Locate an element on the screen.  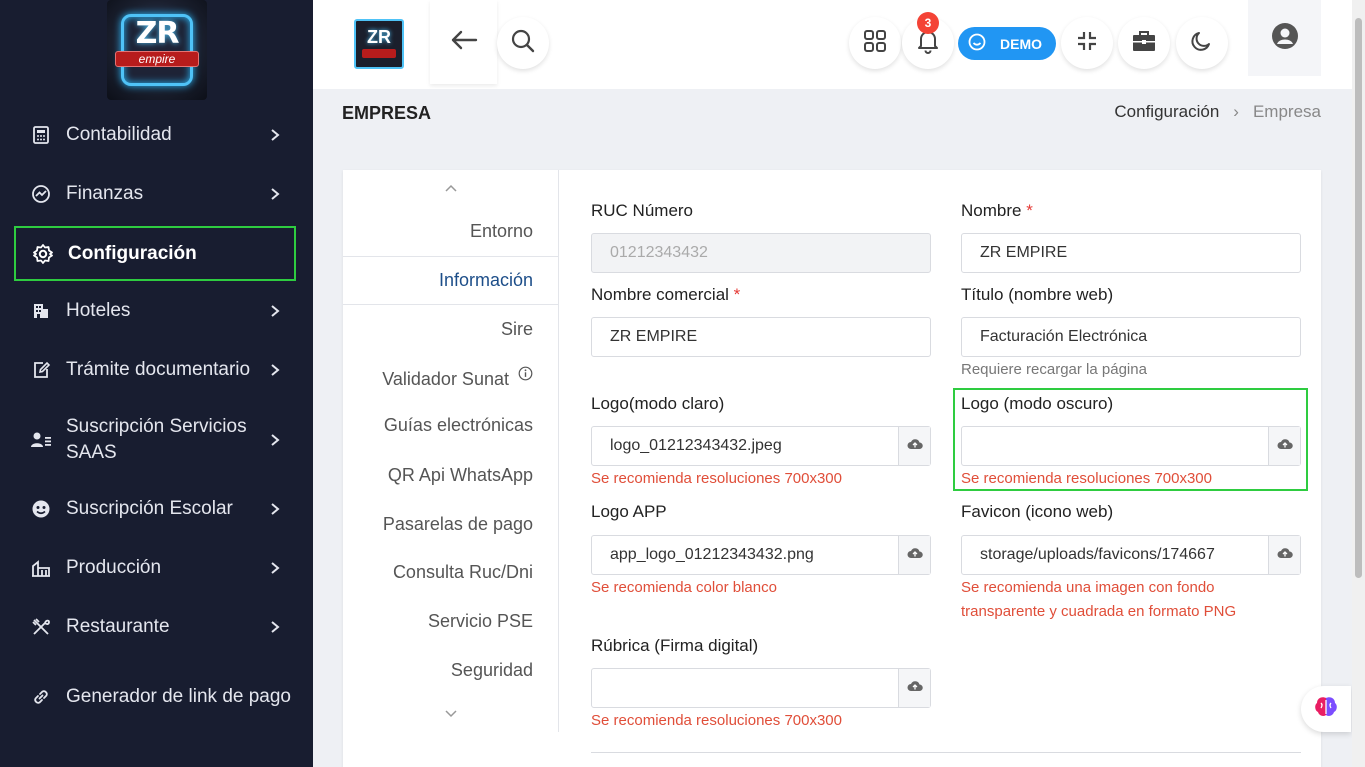
rubrica-hint: Se recomienda resoluciones 700x300 is located at coordinates (716, 720).